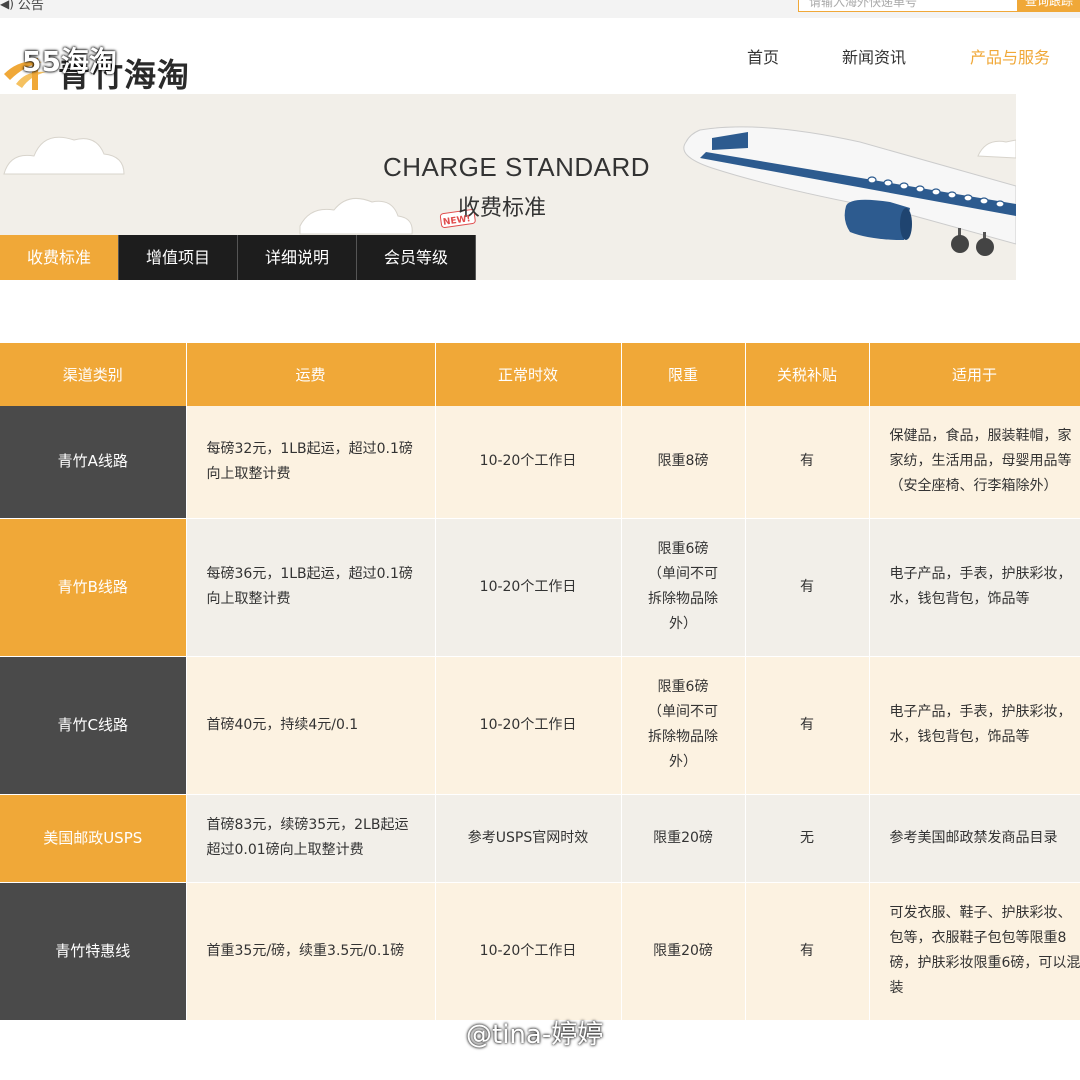 Image resolution: width=1080 pixels, height=1080 pixels. I want to click on tab-member-level: 会员等级, so click(416, 257).